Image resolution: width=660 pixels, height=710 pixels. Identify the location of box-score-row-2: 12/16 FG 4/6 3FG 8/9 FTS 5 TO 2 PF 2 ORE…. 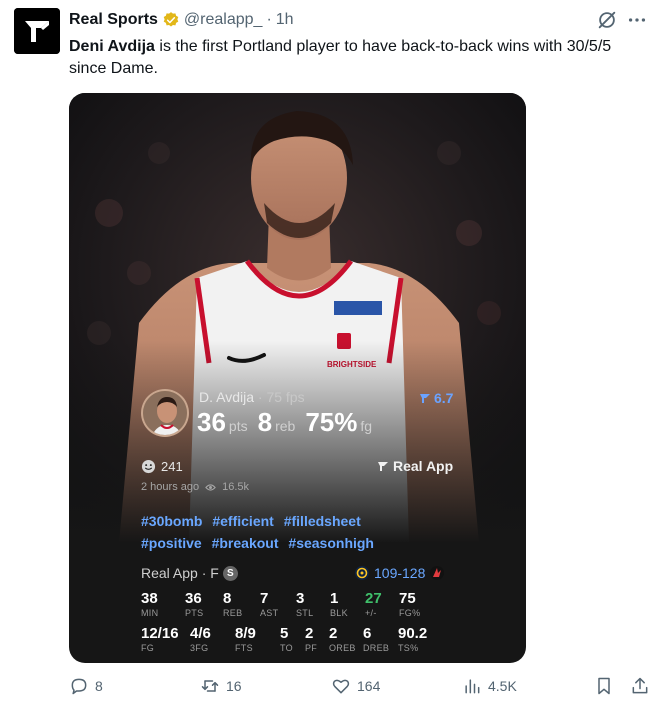
(289, 640).